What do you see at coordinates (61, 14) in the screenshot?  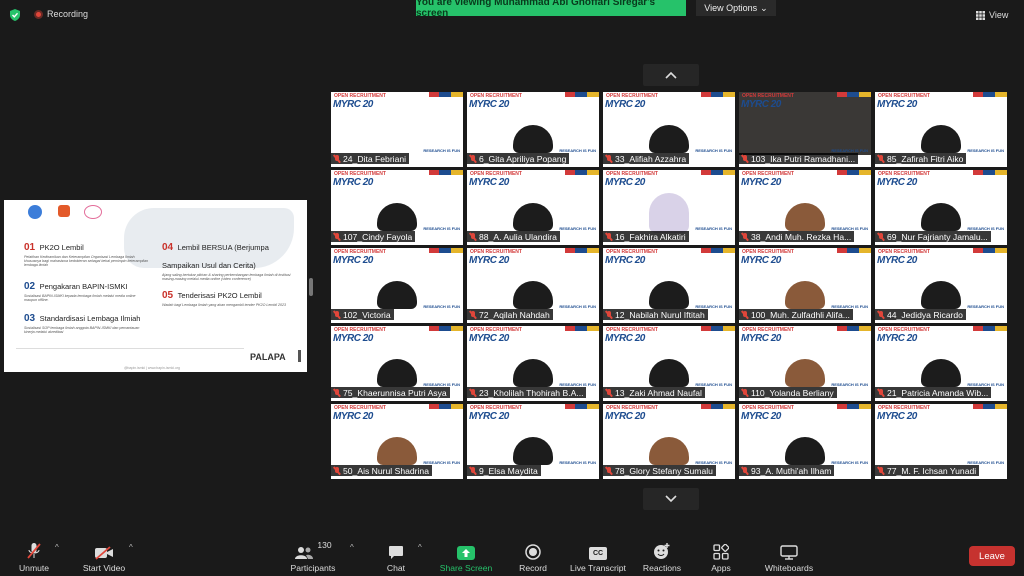 I see `recording-indicator: Recording` at bounding box center [61, 14].